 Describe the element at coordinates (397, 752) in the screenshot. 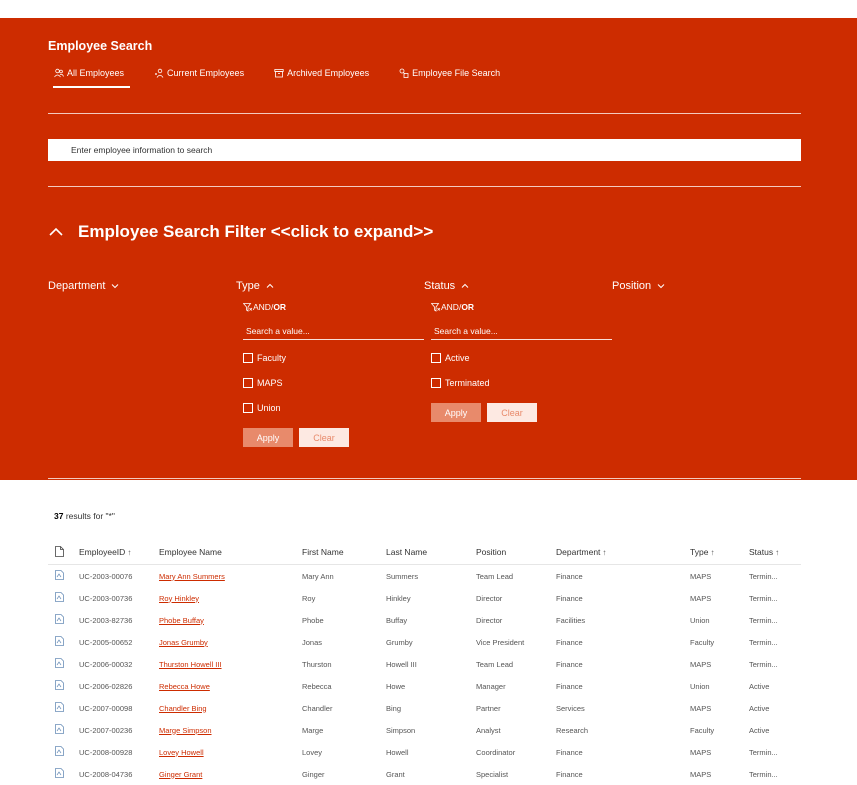

I see `cell-last-name: Howell` at that location.